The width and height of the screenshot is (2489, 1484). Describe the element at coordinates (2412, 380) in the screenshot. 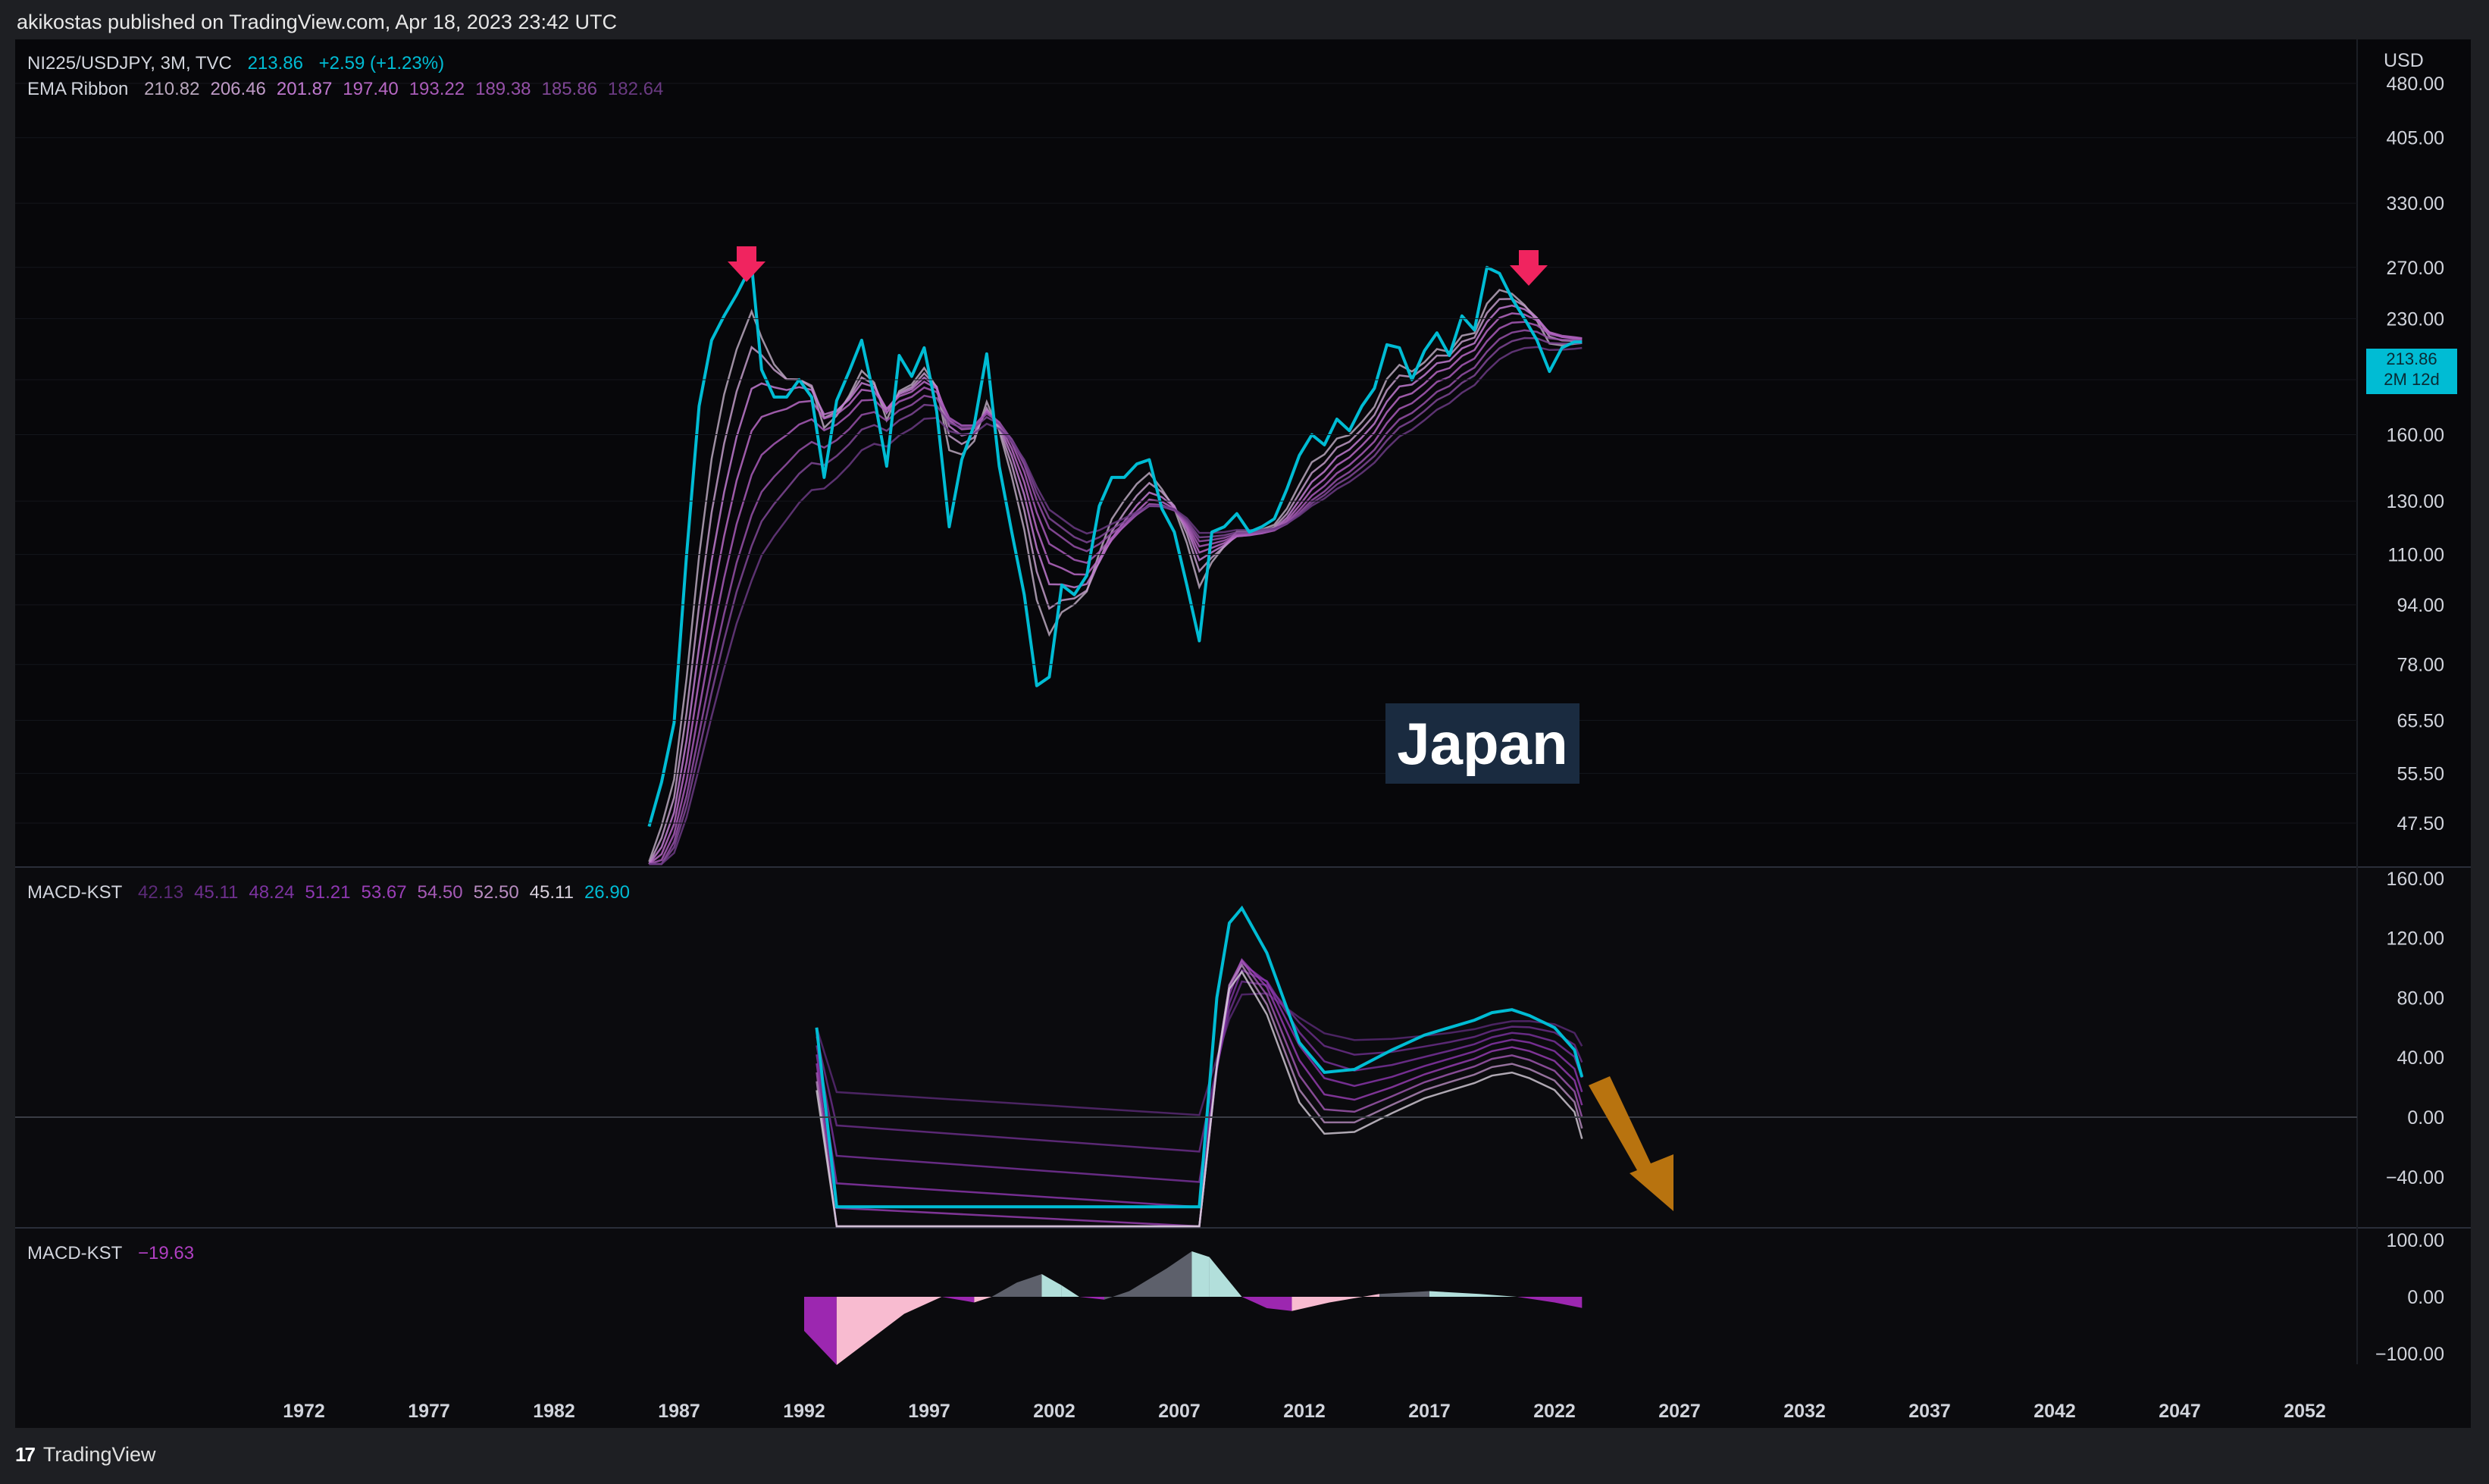

I see `badge-countdown: 2M 12d` at that location.